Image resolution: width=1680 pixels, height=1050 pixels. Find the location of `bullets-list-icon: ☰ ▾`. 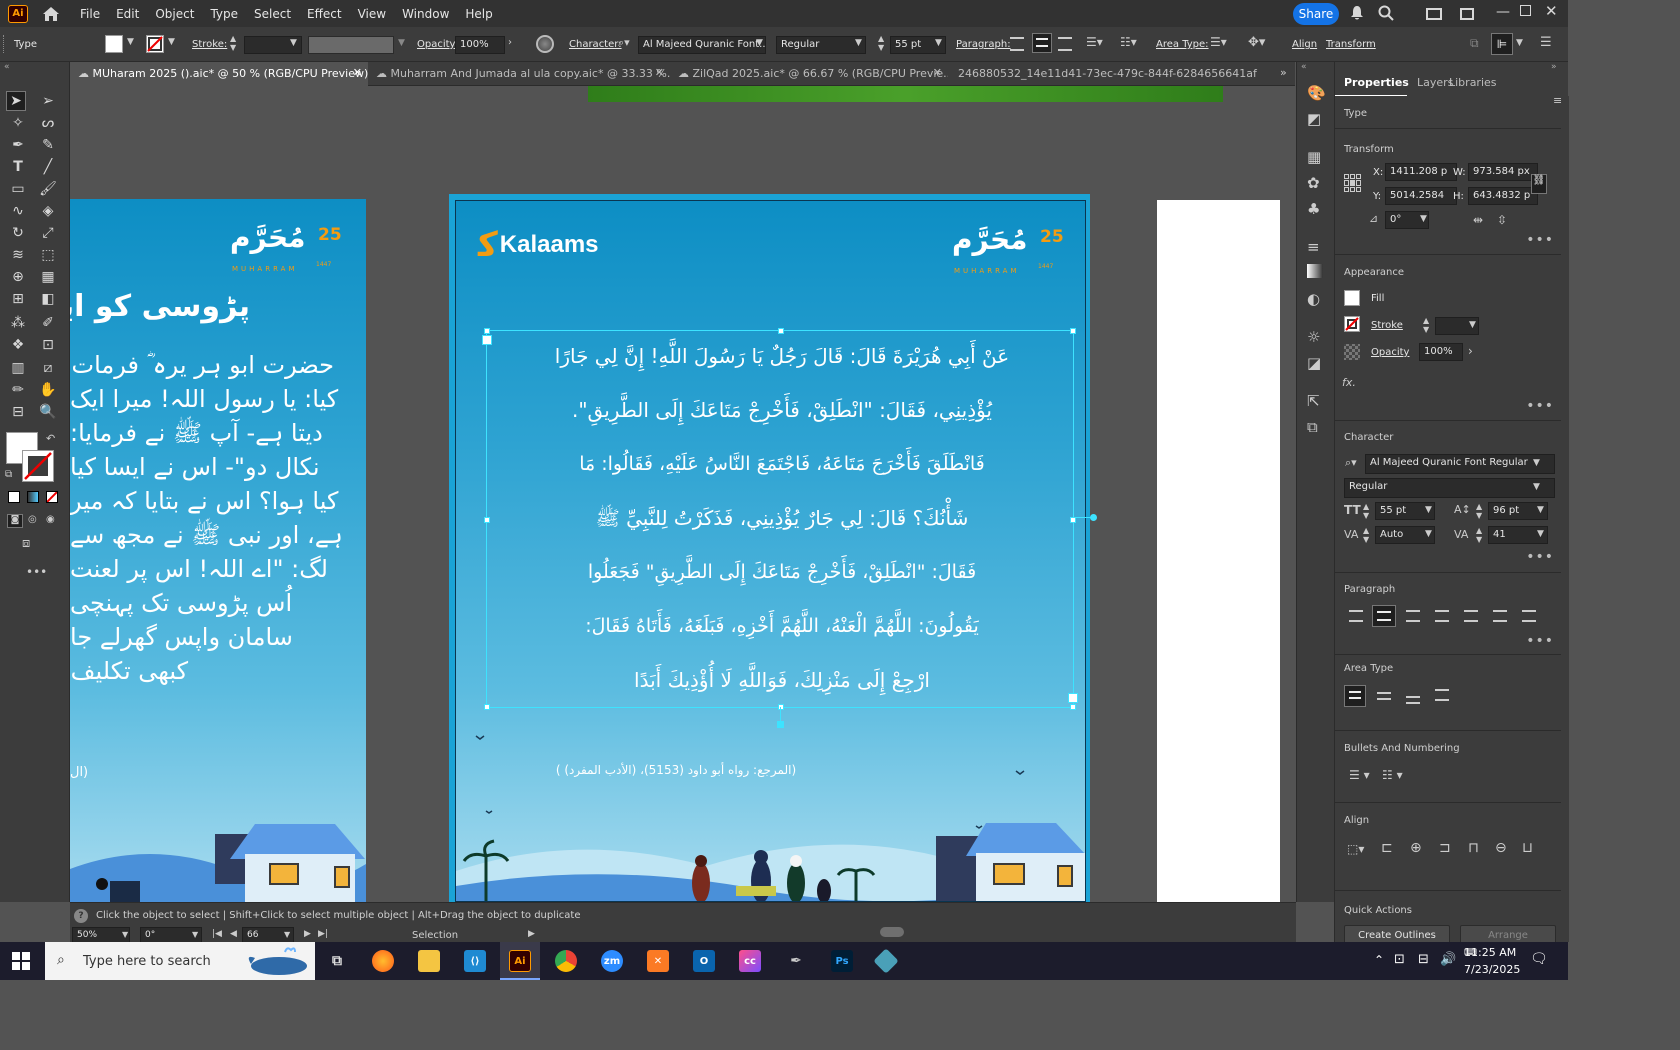

bullets-list-icon: ☰ ▾ is located at coordinates (1359, 775).